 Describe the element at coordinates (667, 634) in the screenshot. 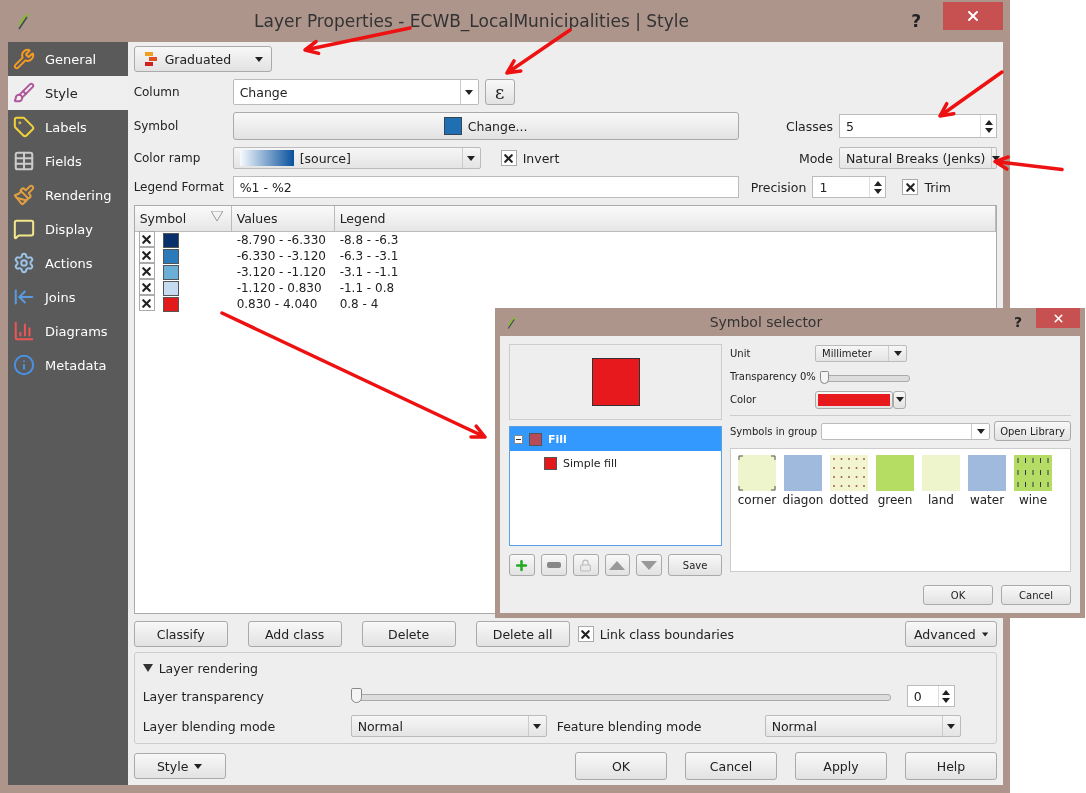

I see `checkbox-label: Link class boundaries` at that location.